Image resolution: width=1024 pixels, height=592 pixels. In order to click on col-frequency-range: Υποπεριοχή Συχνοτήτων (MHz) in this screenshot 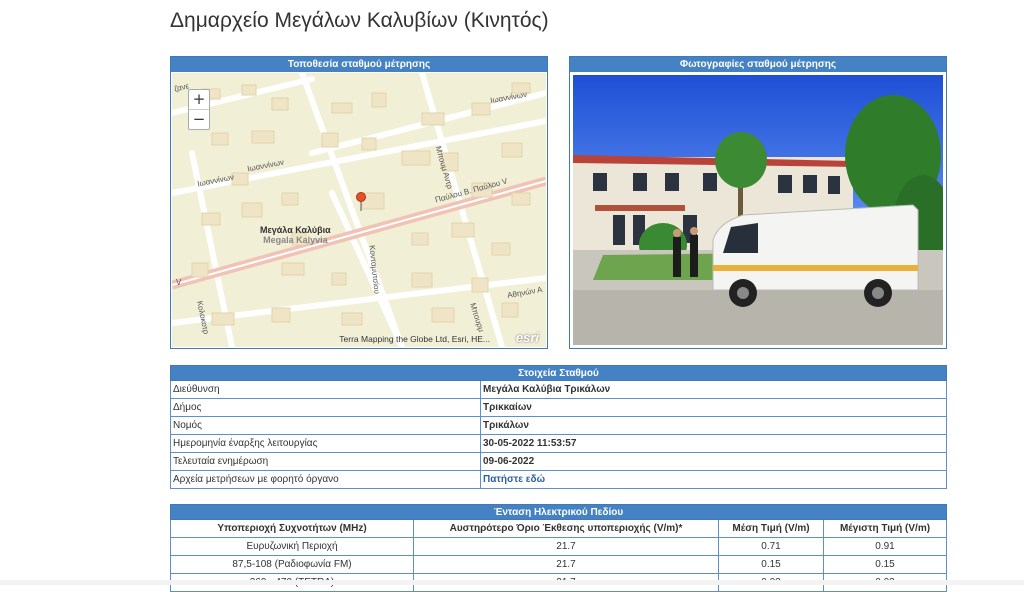, I will do `click(292, 528)`.